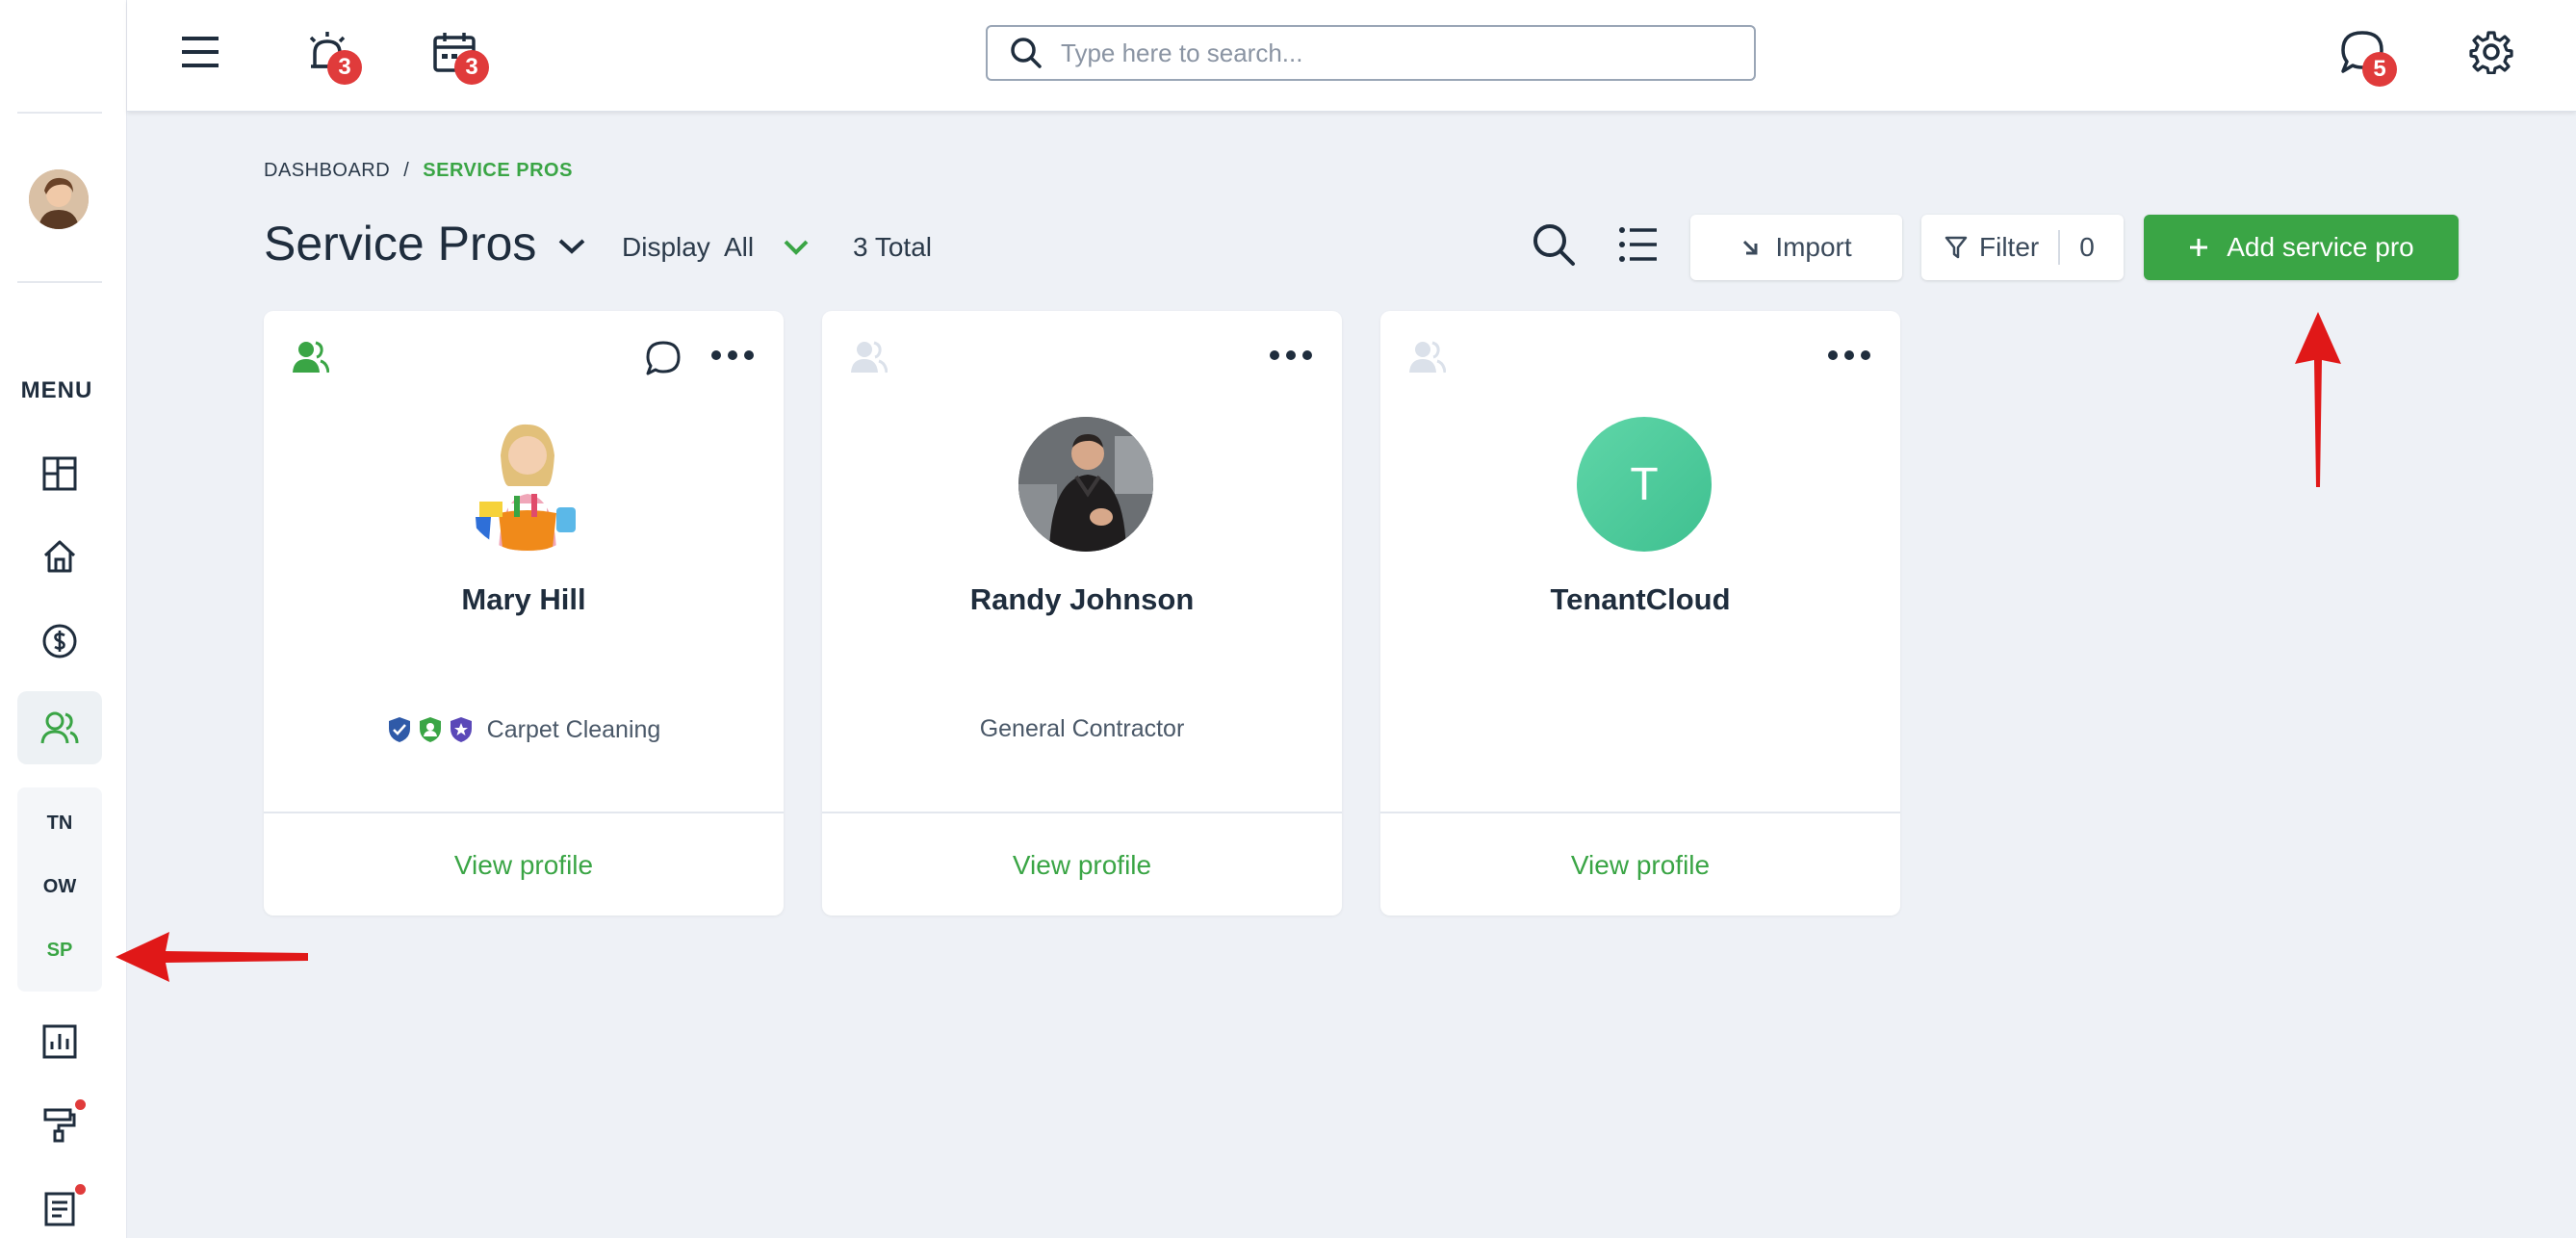 Image resolution: width=2576 pixels, height=1238 pixels. What do you see at coordinates (1082, 599) in the screenshot?
I see `service-pro-name: Randy Johnson` at bounding box center [1082, 599].